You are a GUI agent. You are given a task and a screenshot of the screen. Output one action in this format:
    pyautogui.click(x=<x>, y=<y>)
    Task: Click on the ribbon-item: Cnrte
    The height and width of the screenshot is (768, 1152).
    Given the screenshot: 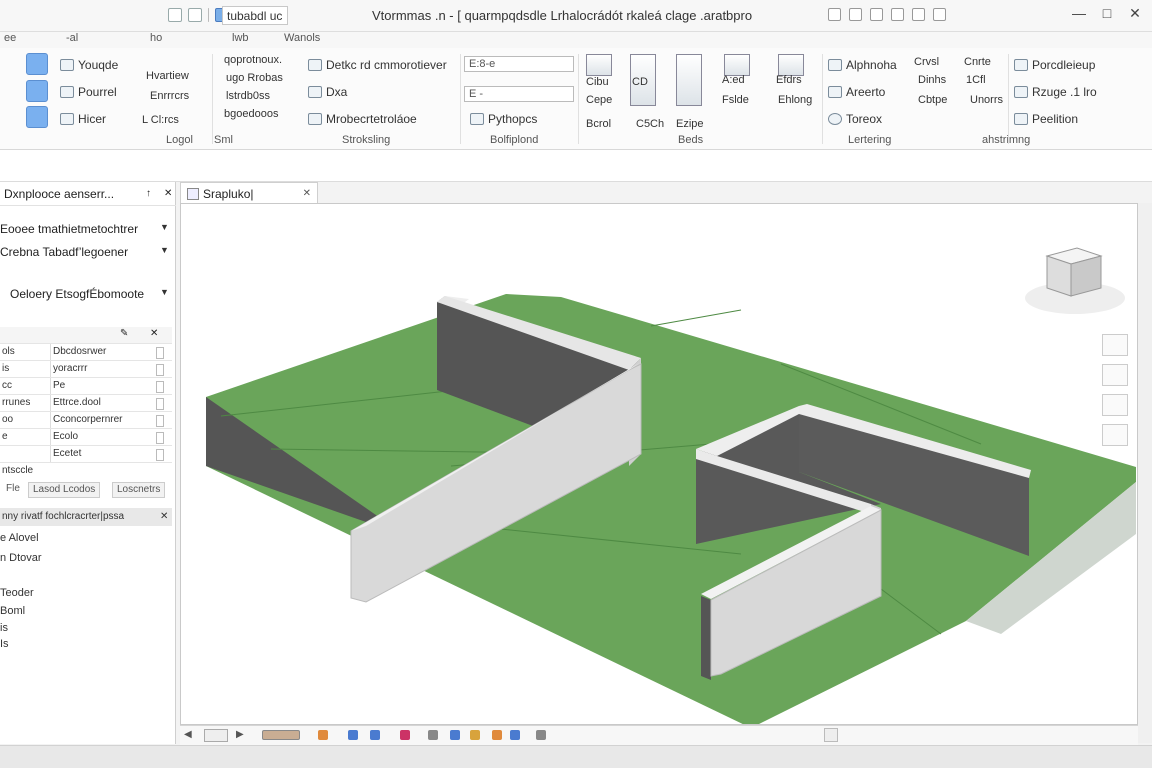 What is the action you would take?
    pyautogui.click(x=977, y=62)
    